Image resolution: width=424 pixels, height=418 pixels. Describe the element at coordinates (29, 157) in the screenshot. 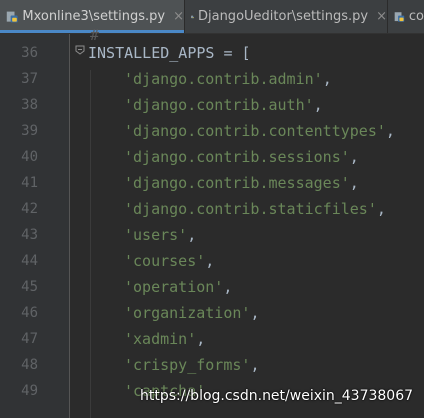

I see `line-number: 40` at that location.